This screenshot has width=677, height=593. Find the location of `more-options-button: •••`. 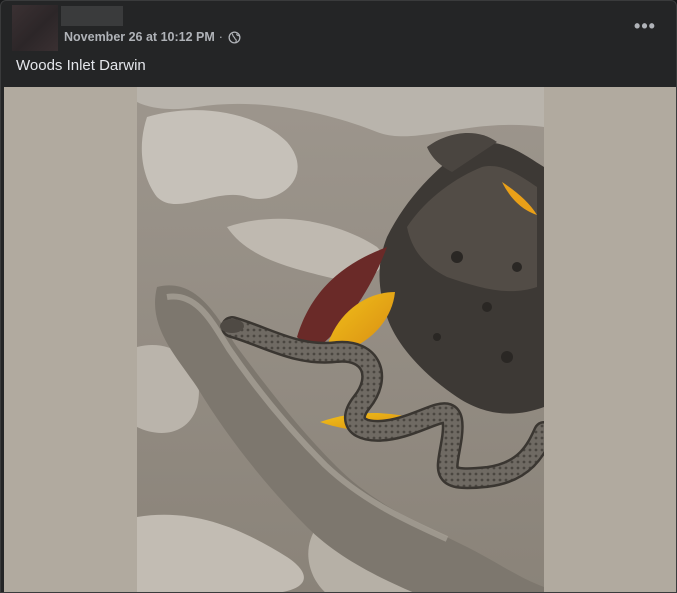

more-options-button: ••• is located at coordinates (645, 26).